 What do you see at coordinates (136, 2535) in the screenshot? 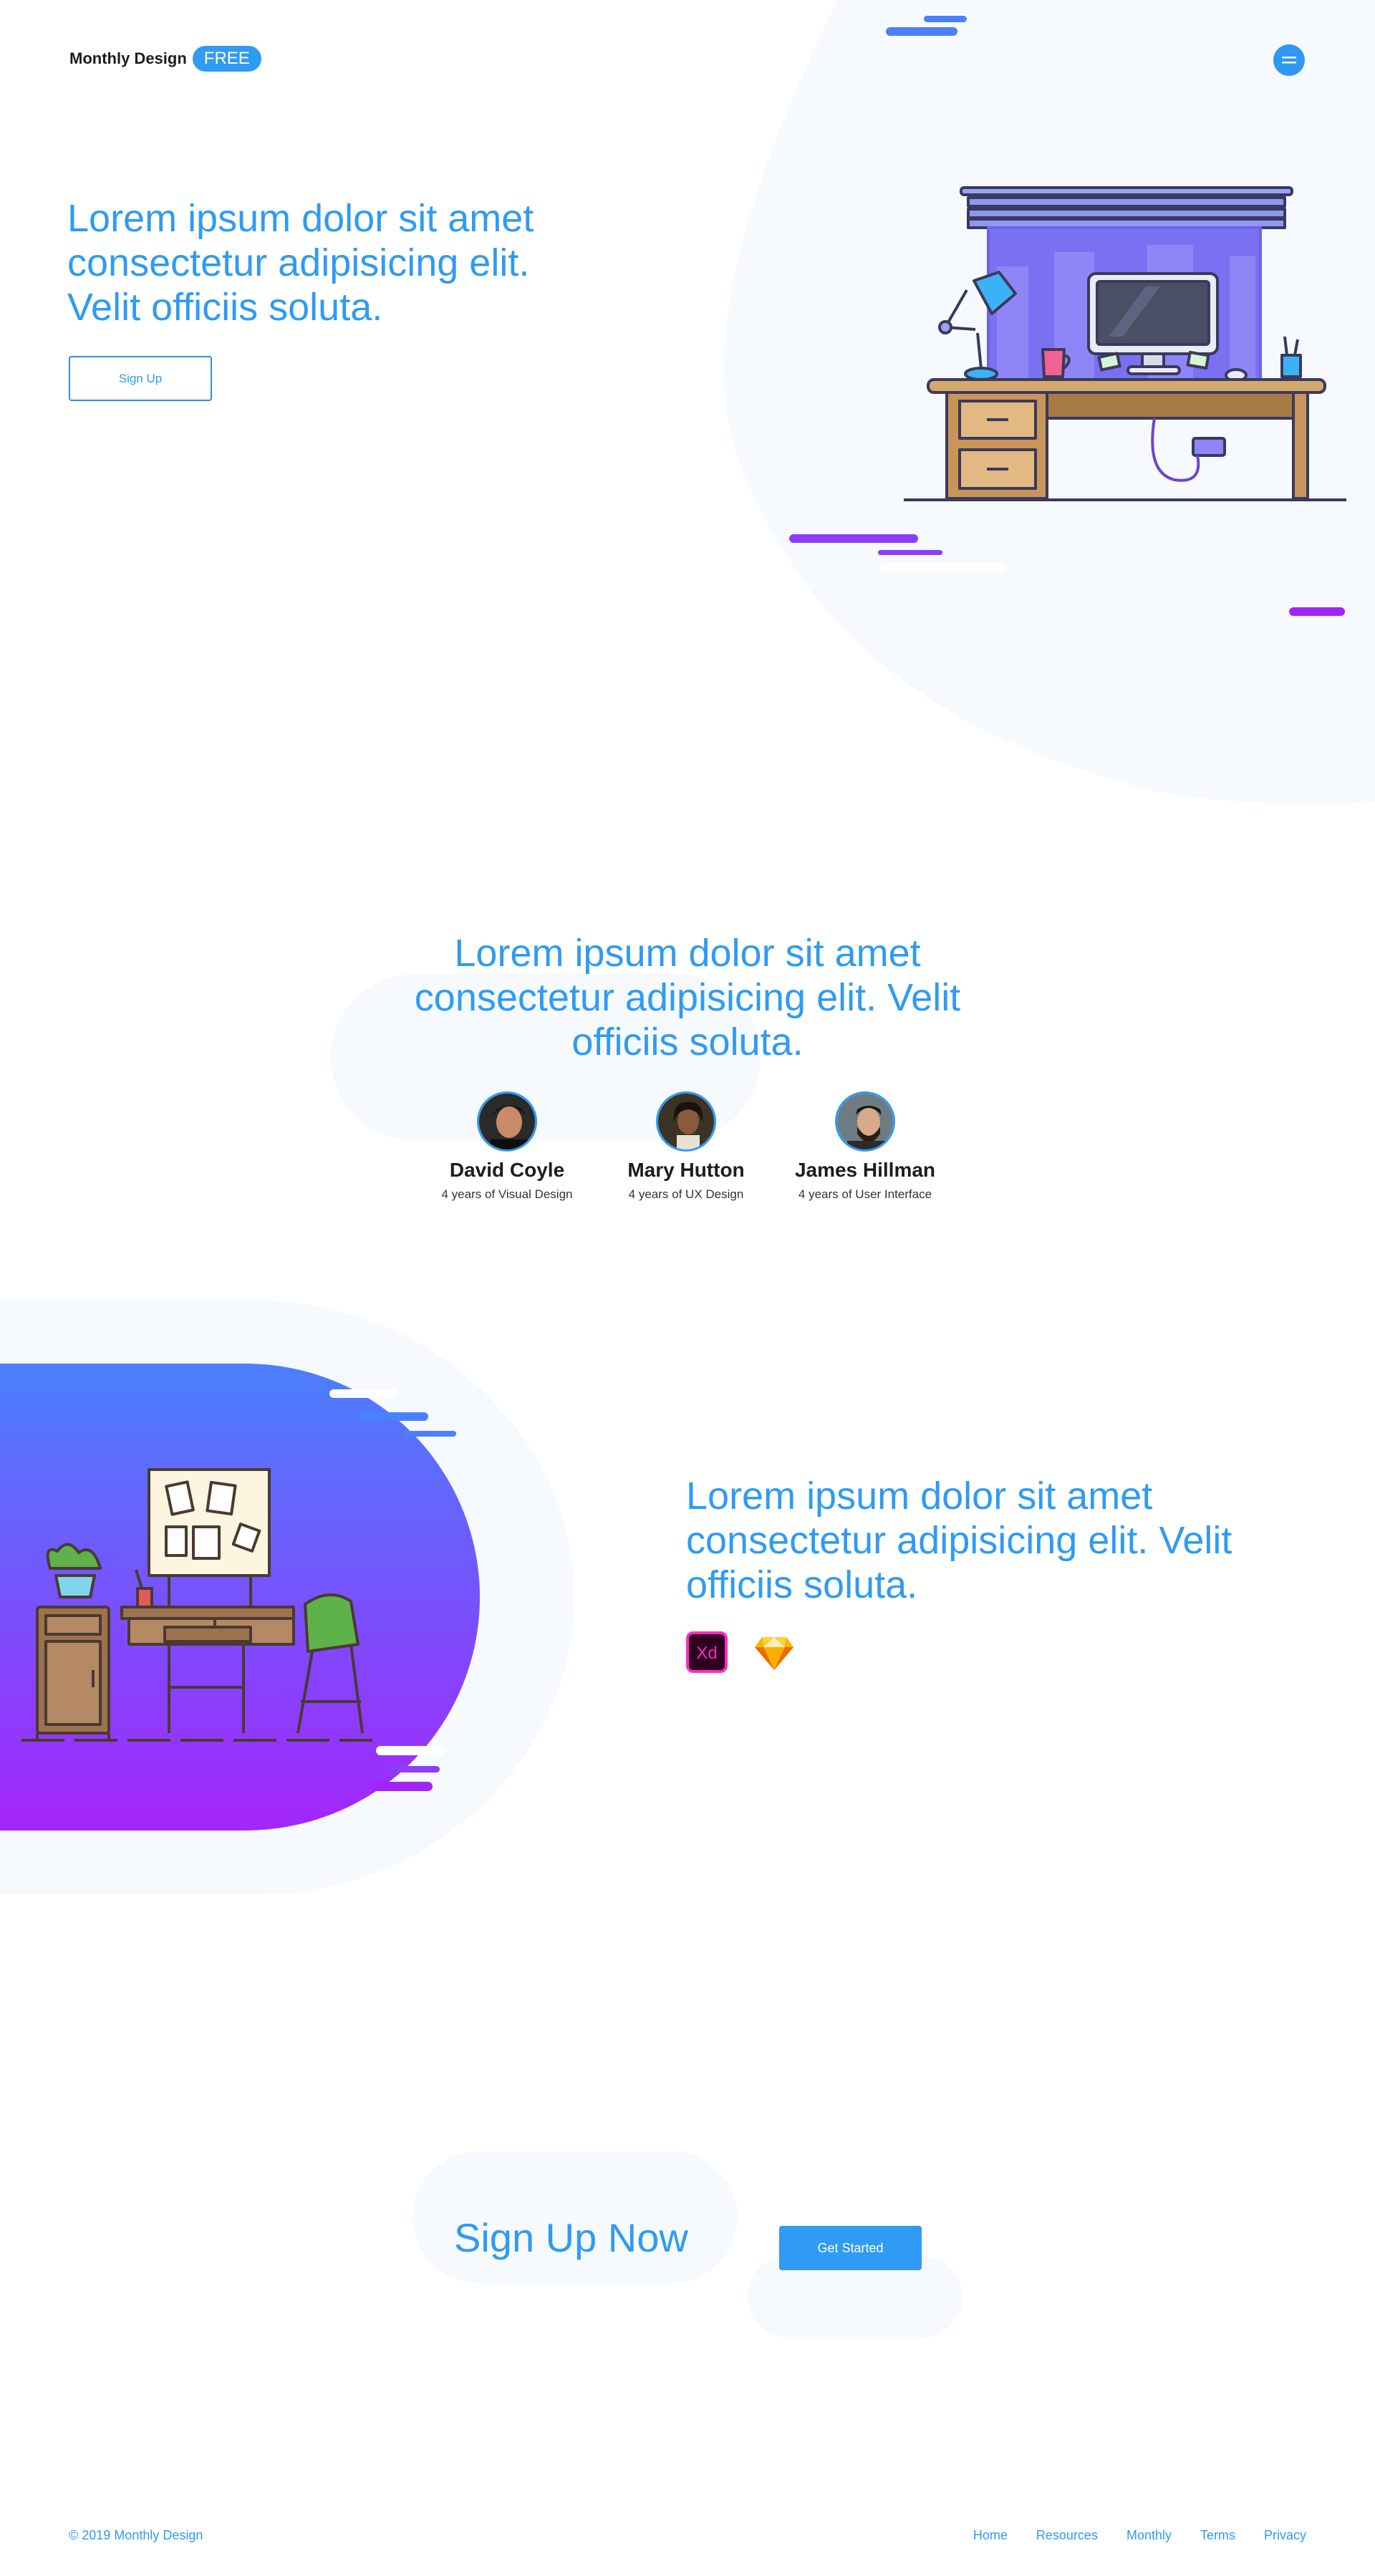
I see `footer-copyright: © 2019 Monthly Design` at bounding box center [136, 2535].